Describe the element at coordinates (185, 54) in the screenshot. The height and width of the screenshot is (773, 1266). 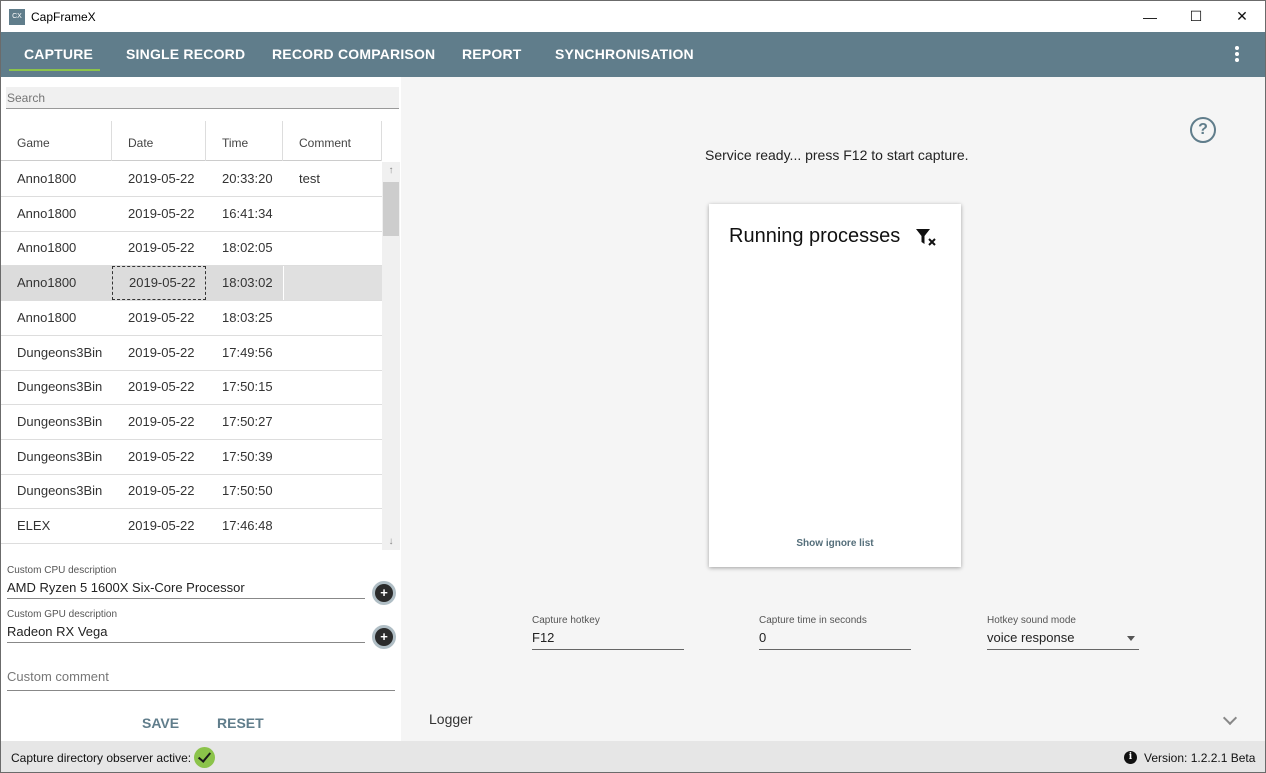
I see `tab-single-record: SINGLE RECORD` at that location.